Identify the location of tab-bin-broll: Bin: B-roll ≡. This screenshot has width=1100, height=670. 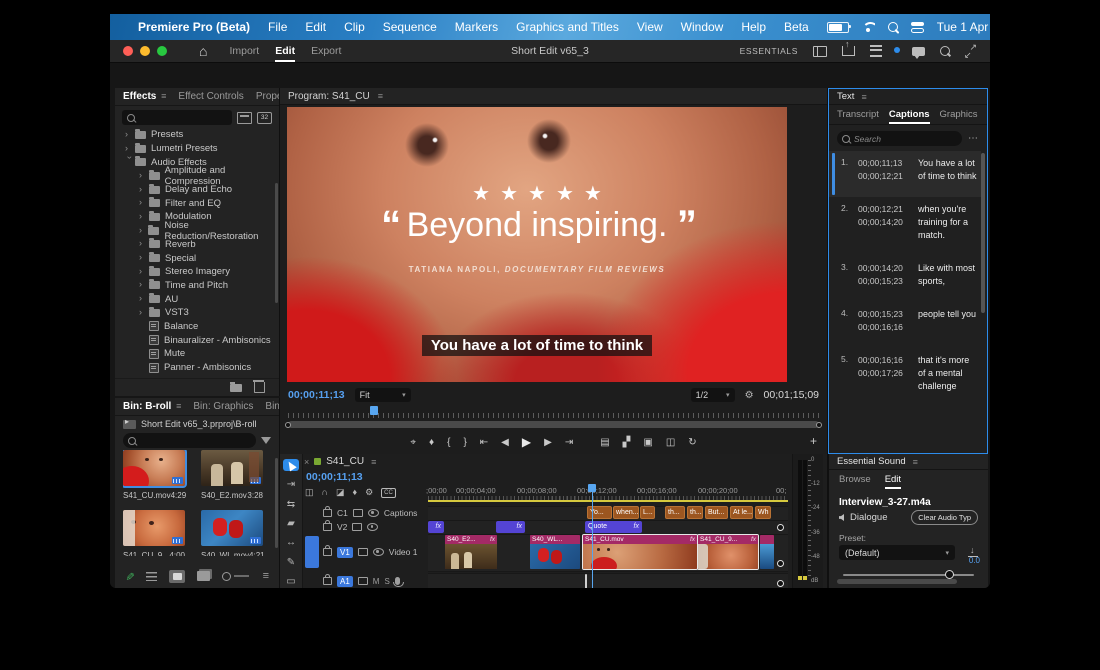
(152, 406).